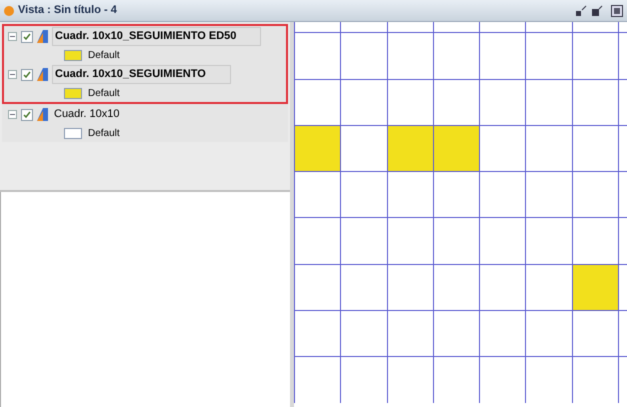 The width and height of the screenshot is (627, 407). What do you see at coordinates (617, 10) in the screenshot?
I see `close-icon` at bounding box center [617, 10].